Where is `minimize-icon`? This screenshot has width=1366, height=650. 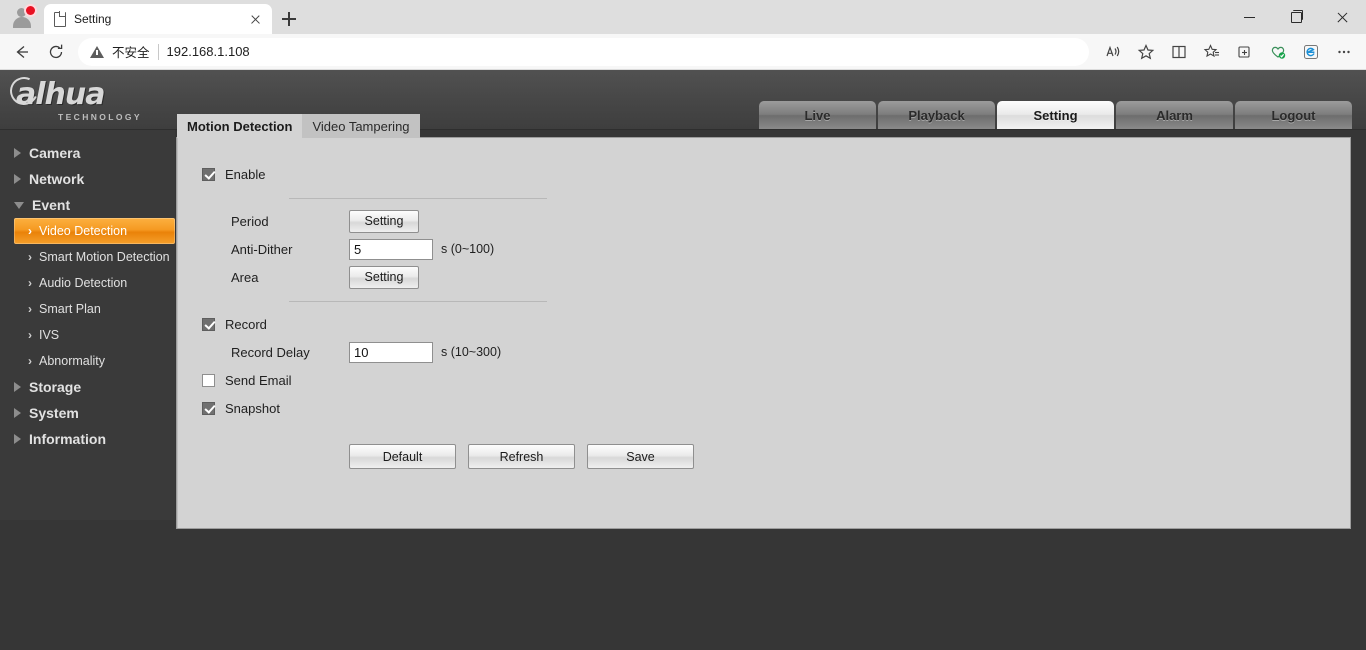 minimize-icon is located at coordinates (1251, 17).